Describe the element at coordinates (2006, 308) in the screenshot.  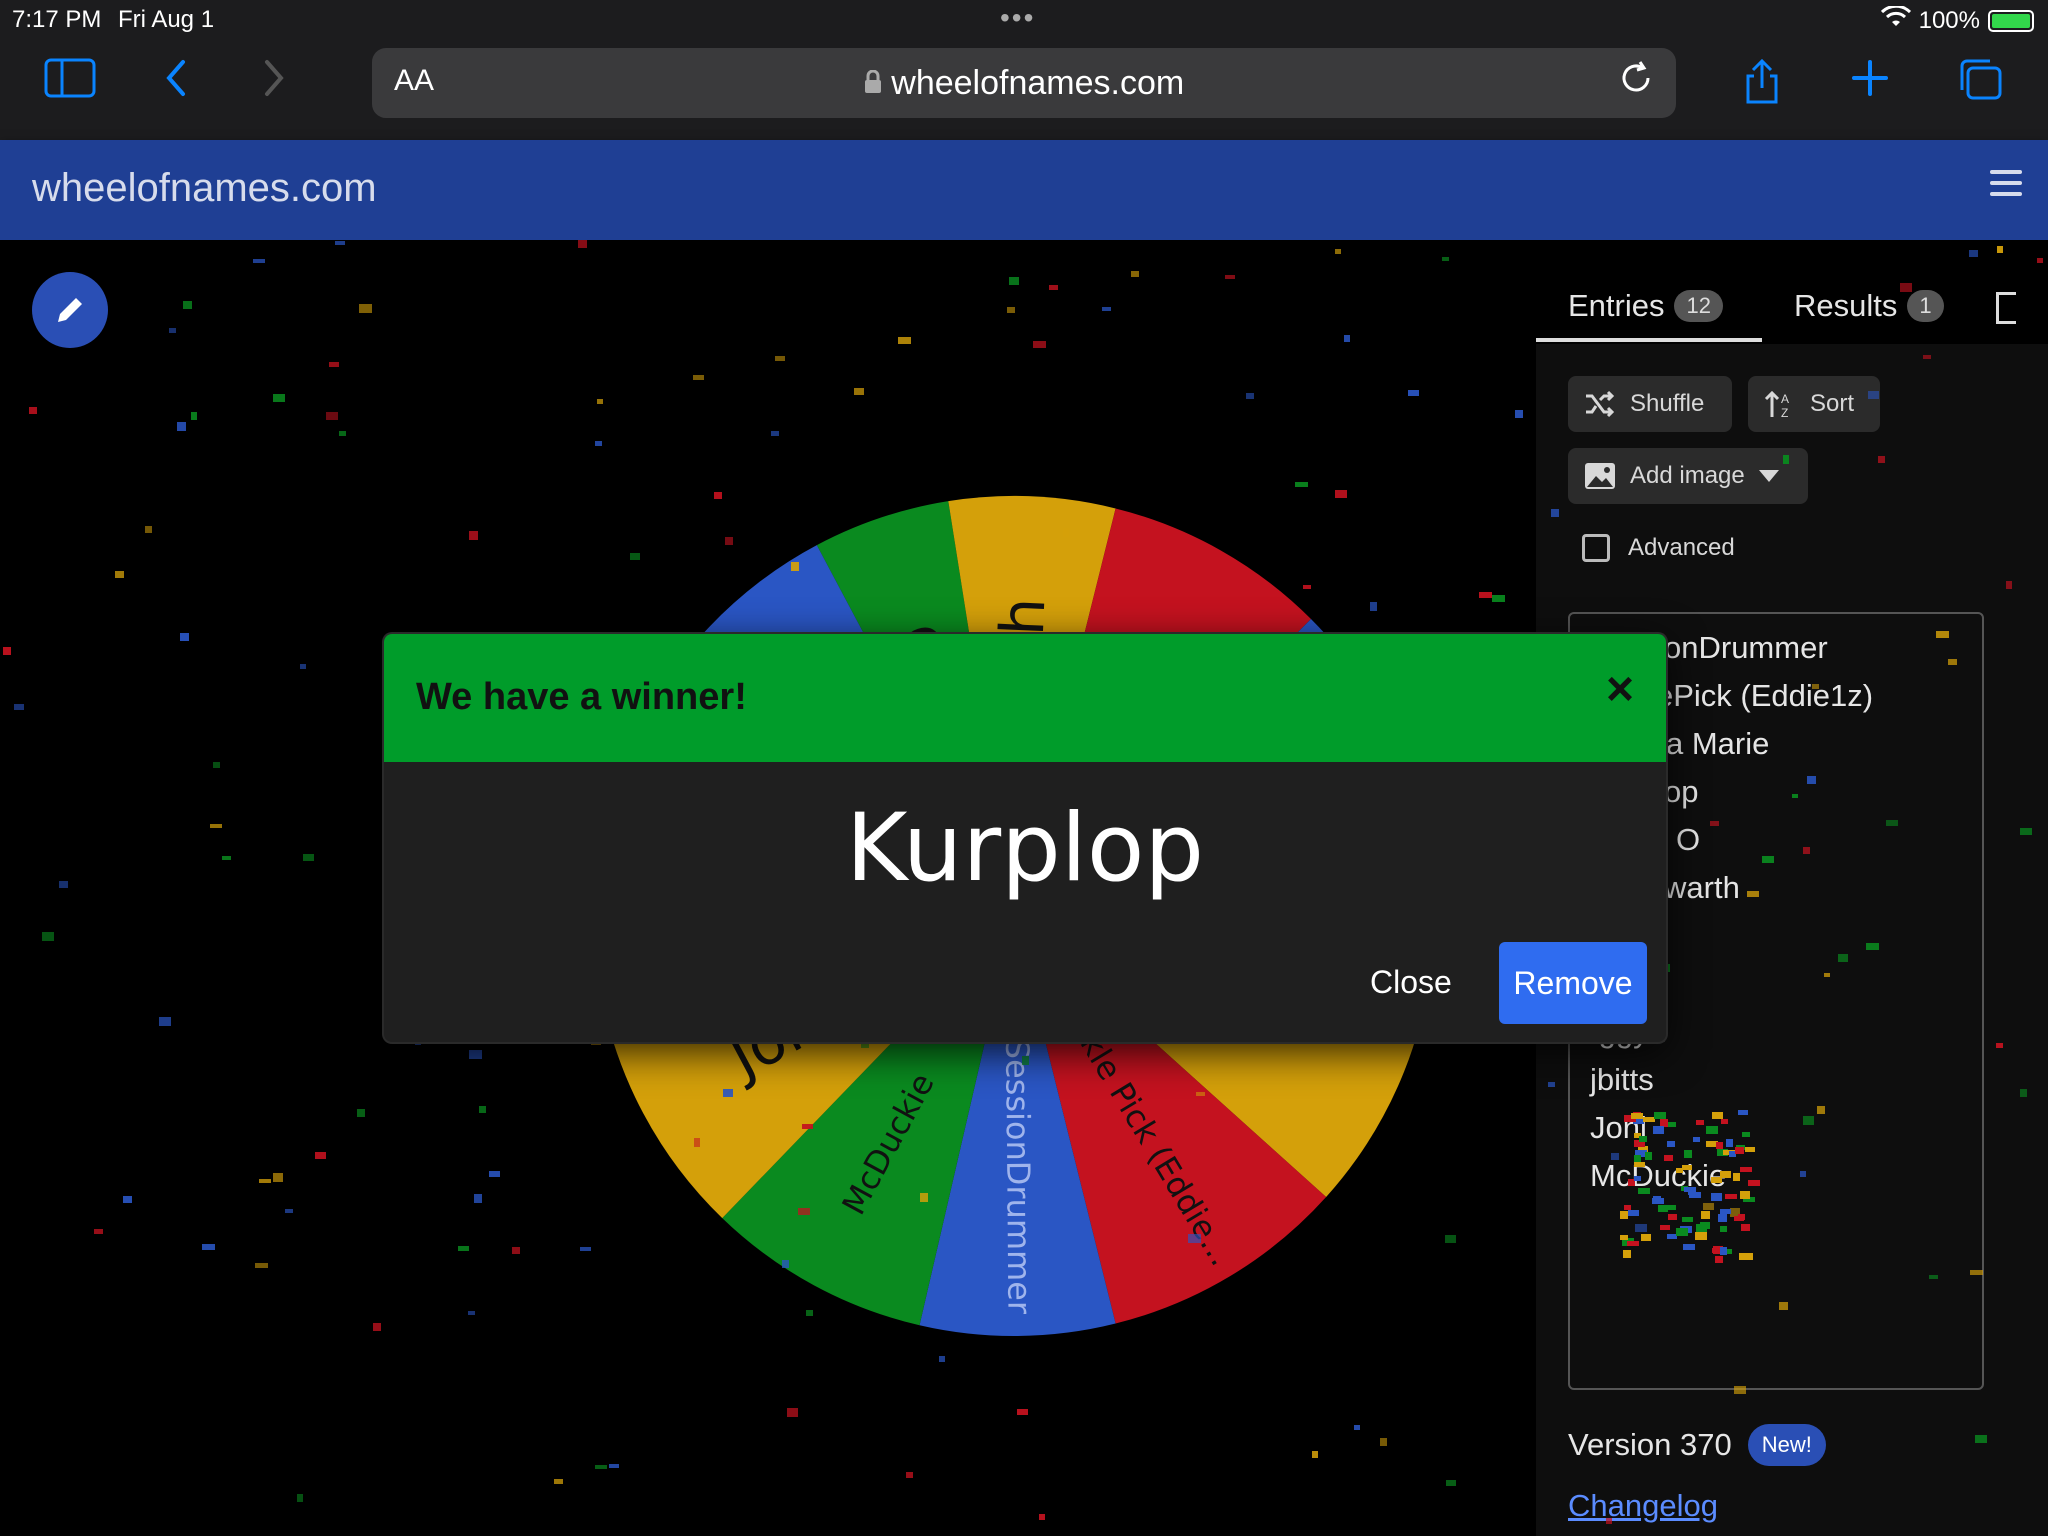
I see `collapse-panel-icon` at that location.